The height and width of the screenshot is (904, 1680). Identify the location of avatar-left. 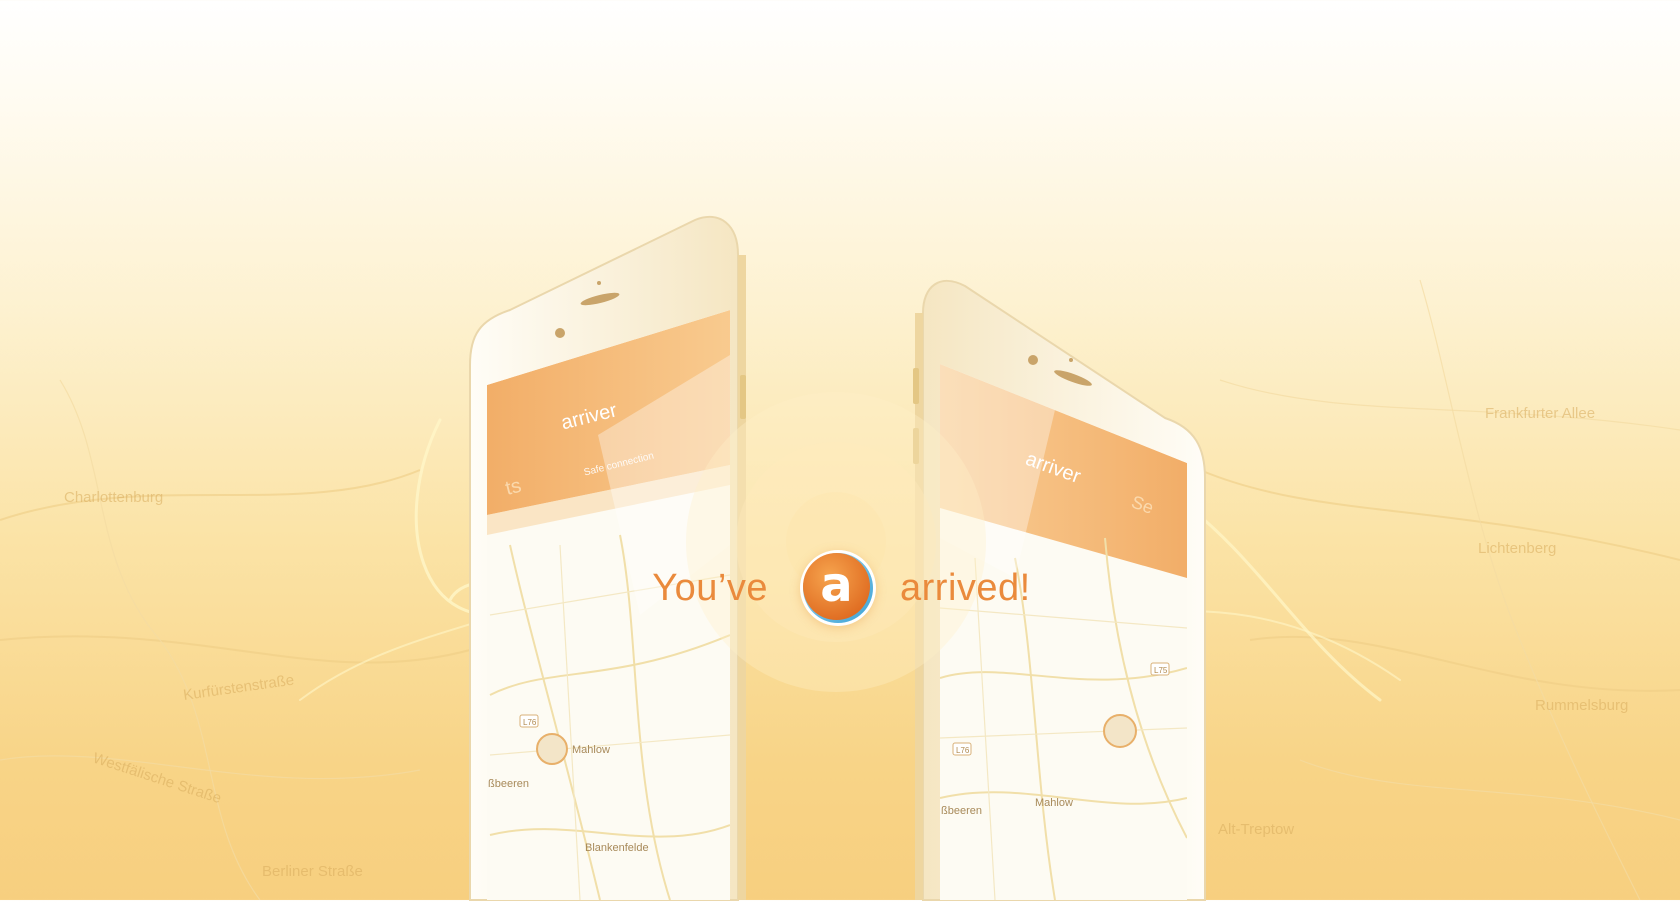
(552, 749).